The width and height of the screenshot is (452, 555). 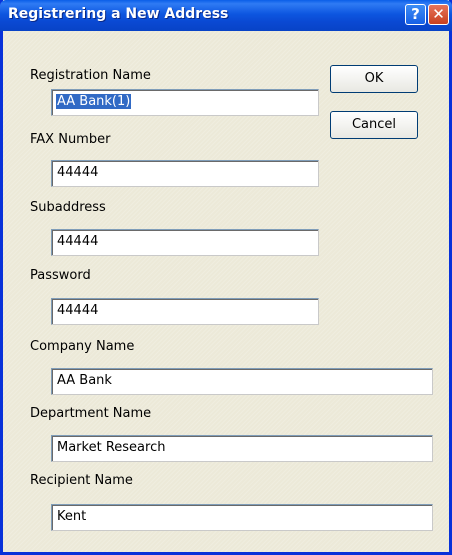 I want to click on company-name-field: AA Bank, so click(x=242, y=381).